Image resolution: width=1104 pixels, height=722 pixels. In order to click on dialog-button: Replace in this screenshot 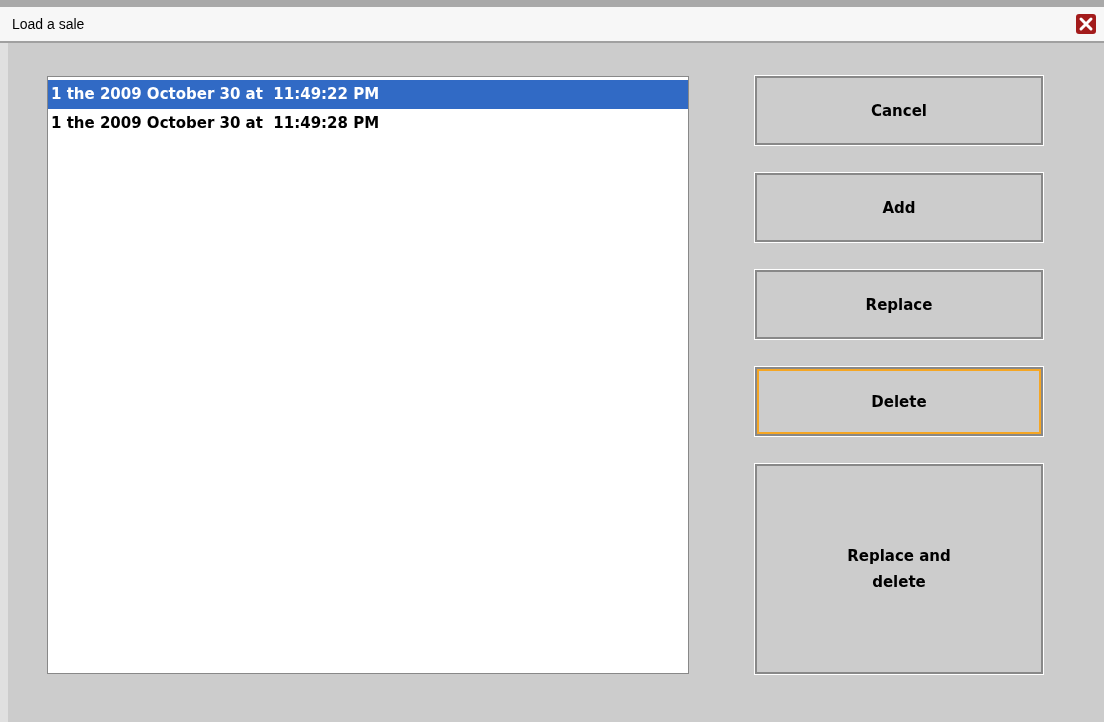, I will do `click(899, 304)`.